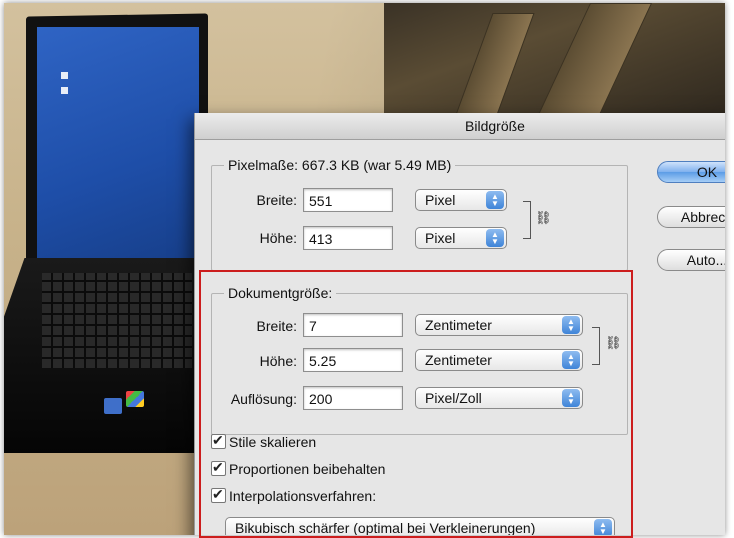 This screenshot has width=734, height=538. I want to click on doc-height-unit-popup: Zentimeter ▲ ▼, so click(499, 360).